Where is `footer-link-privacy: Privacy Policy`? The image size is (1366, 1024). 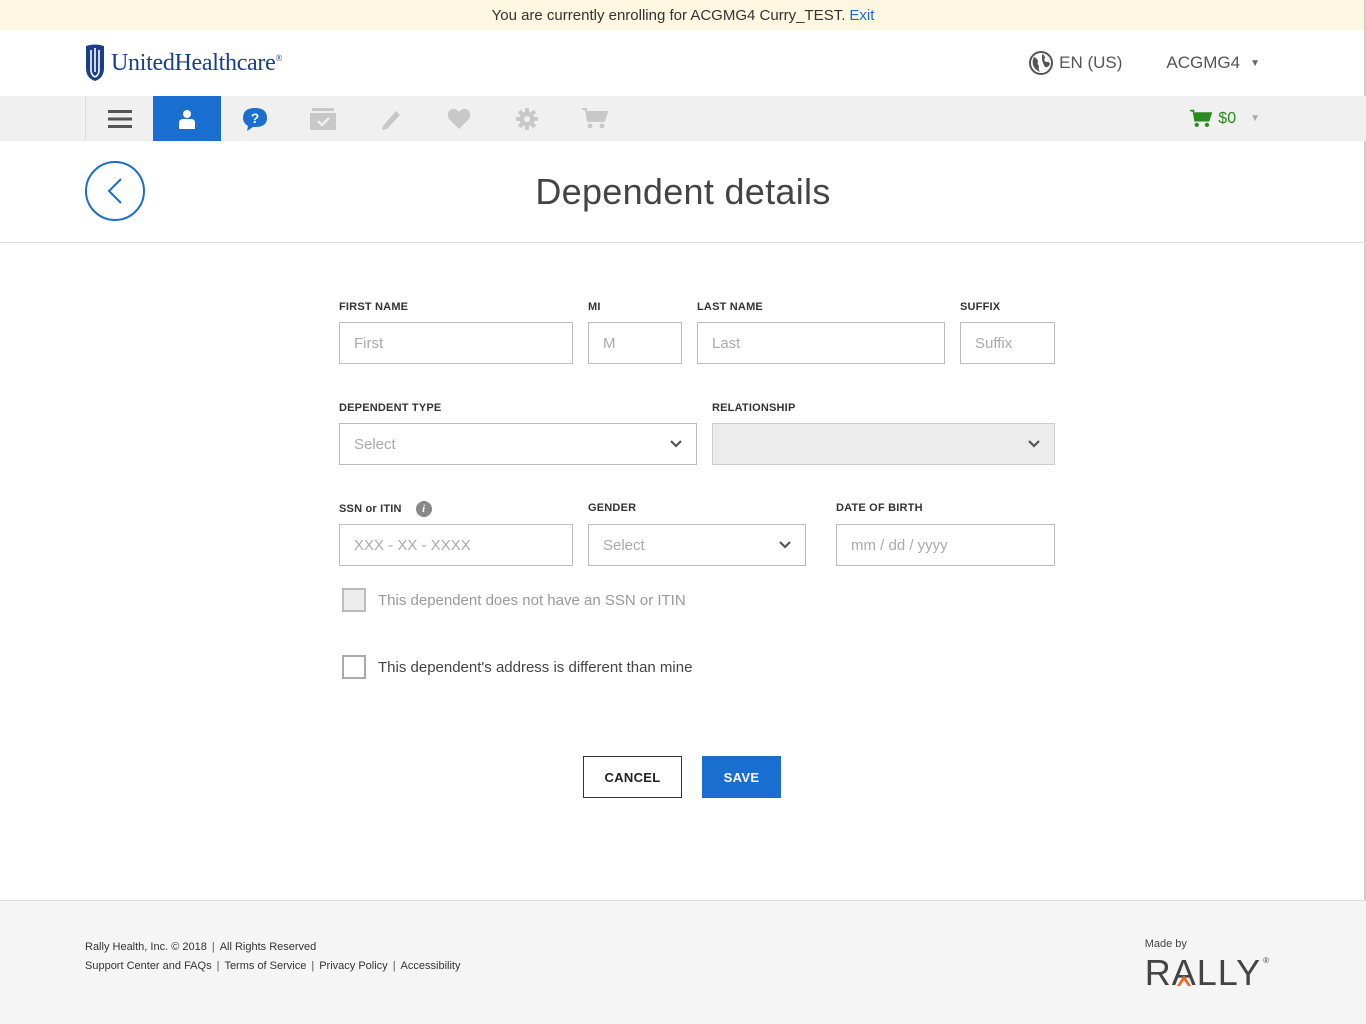
footer-link-privacy: Privacy Policy is located at coordinates (353, 966).